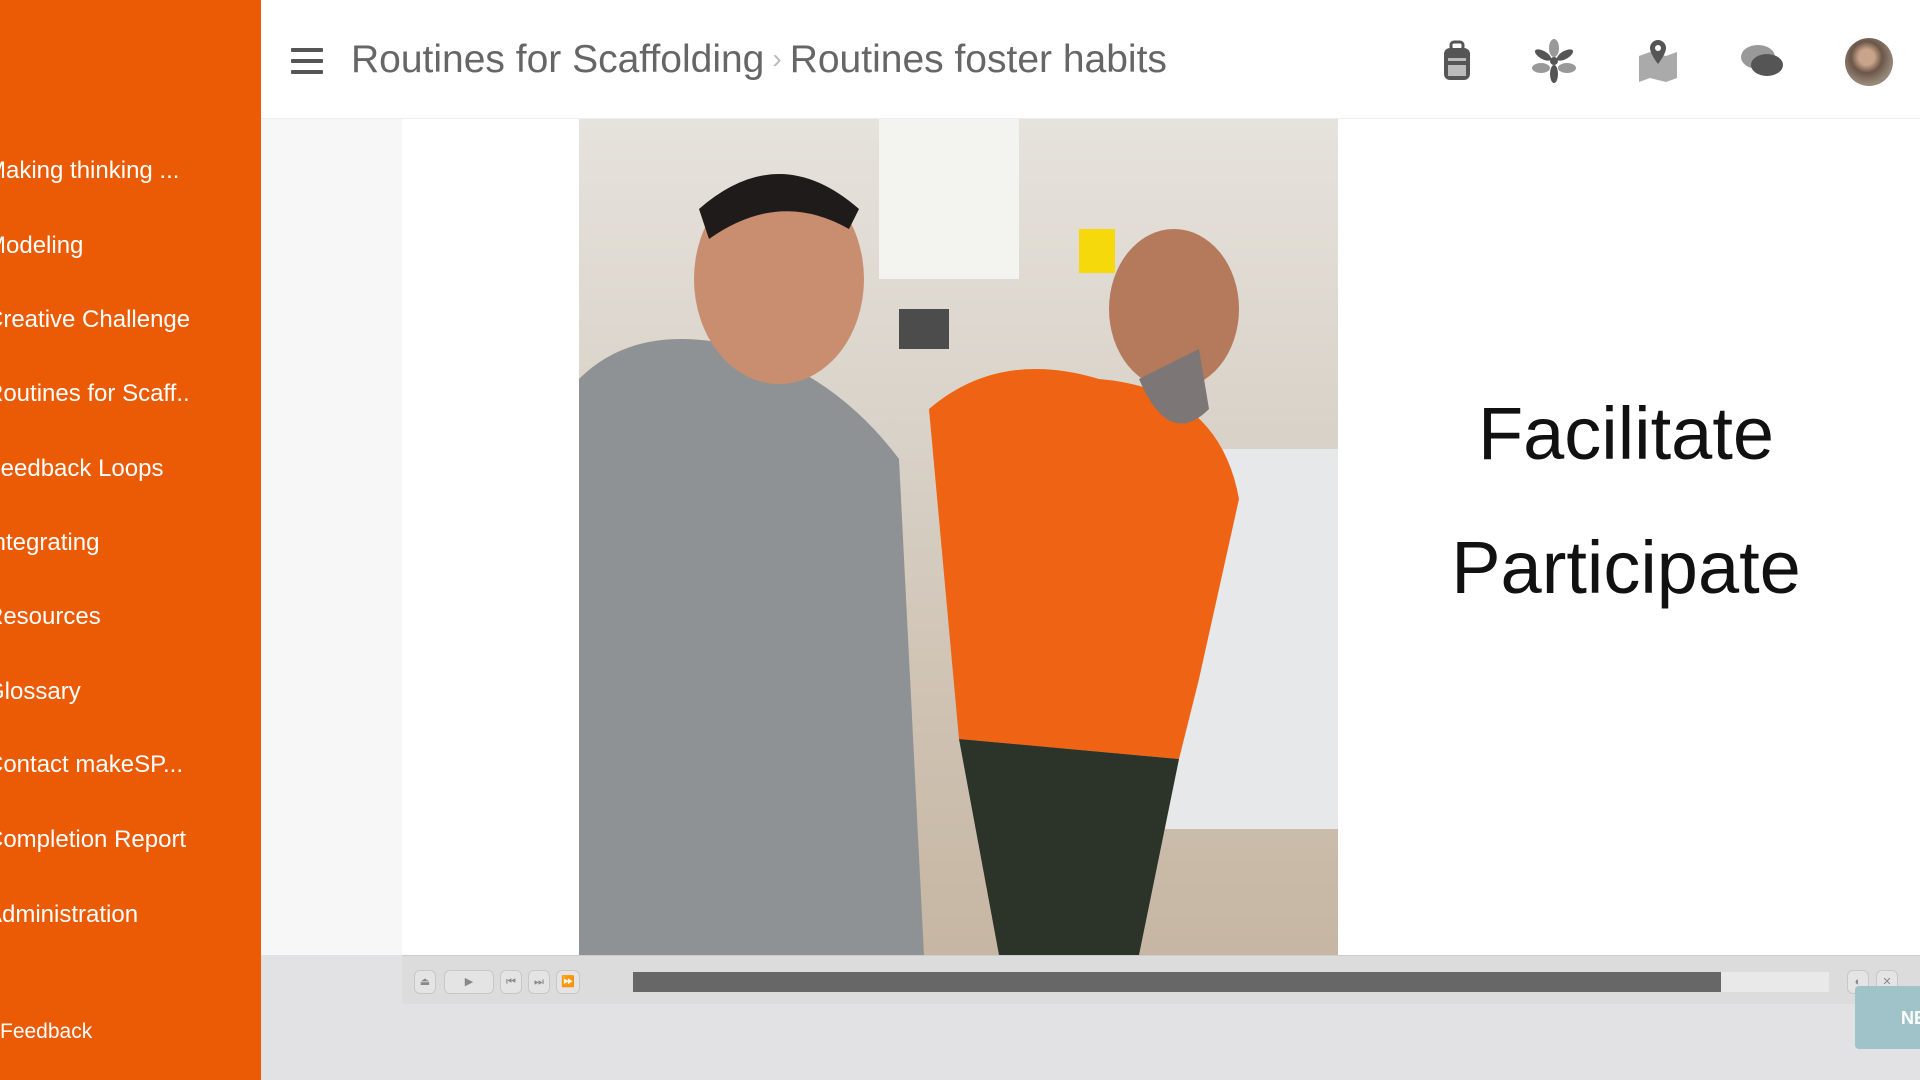  What do you see at coordinates (1554, 61) in the screenshot?
I see `flower-icon` at bounding box center [1554, 61].